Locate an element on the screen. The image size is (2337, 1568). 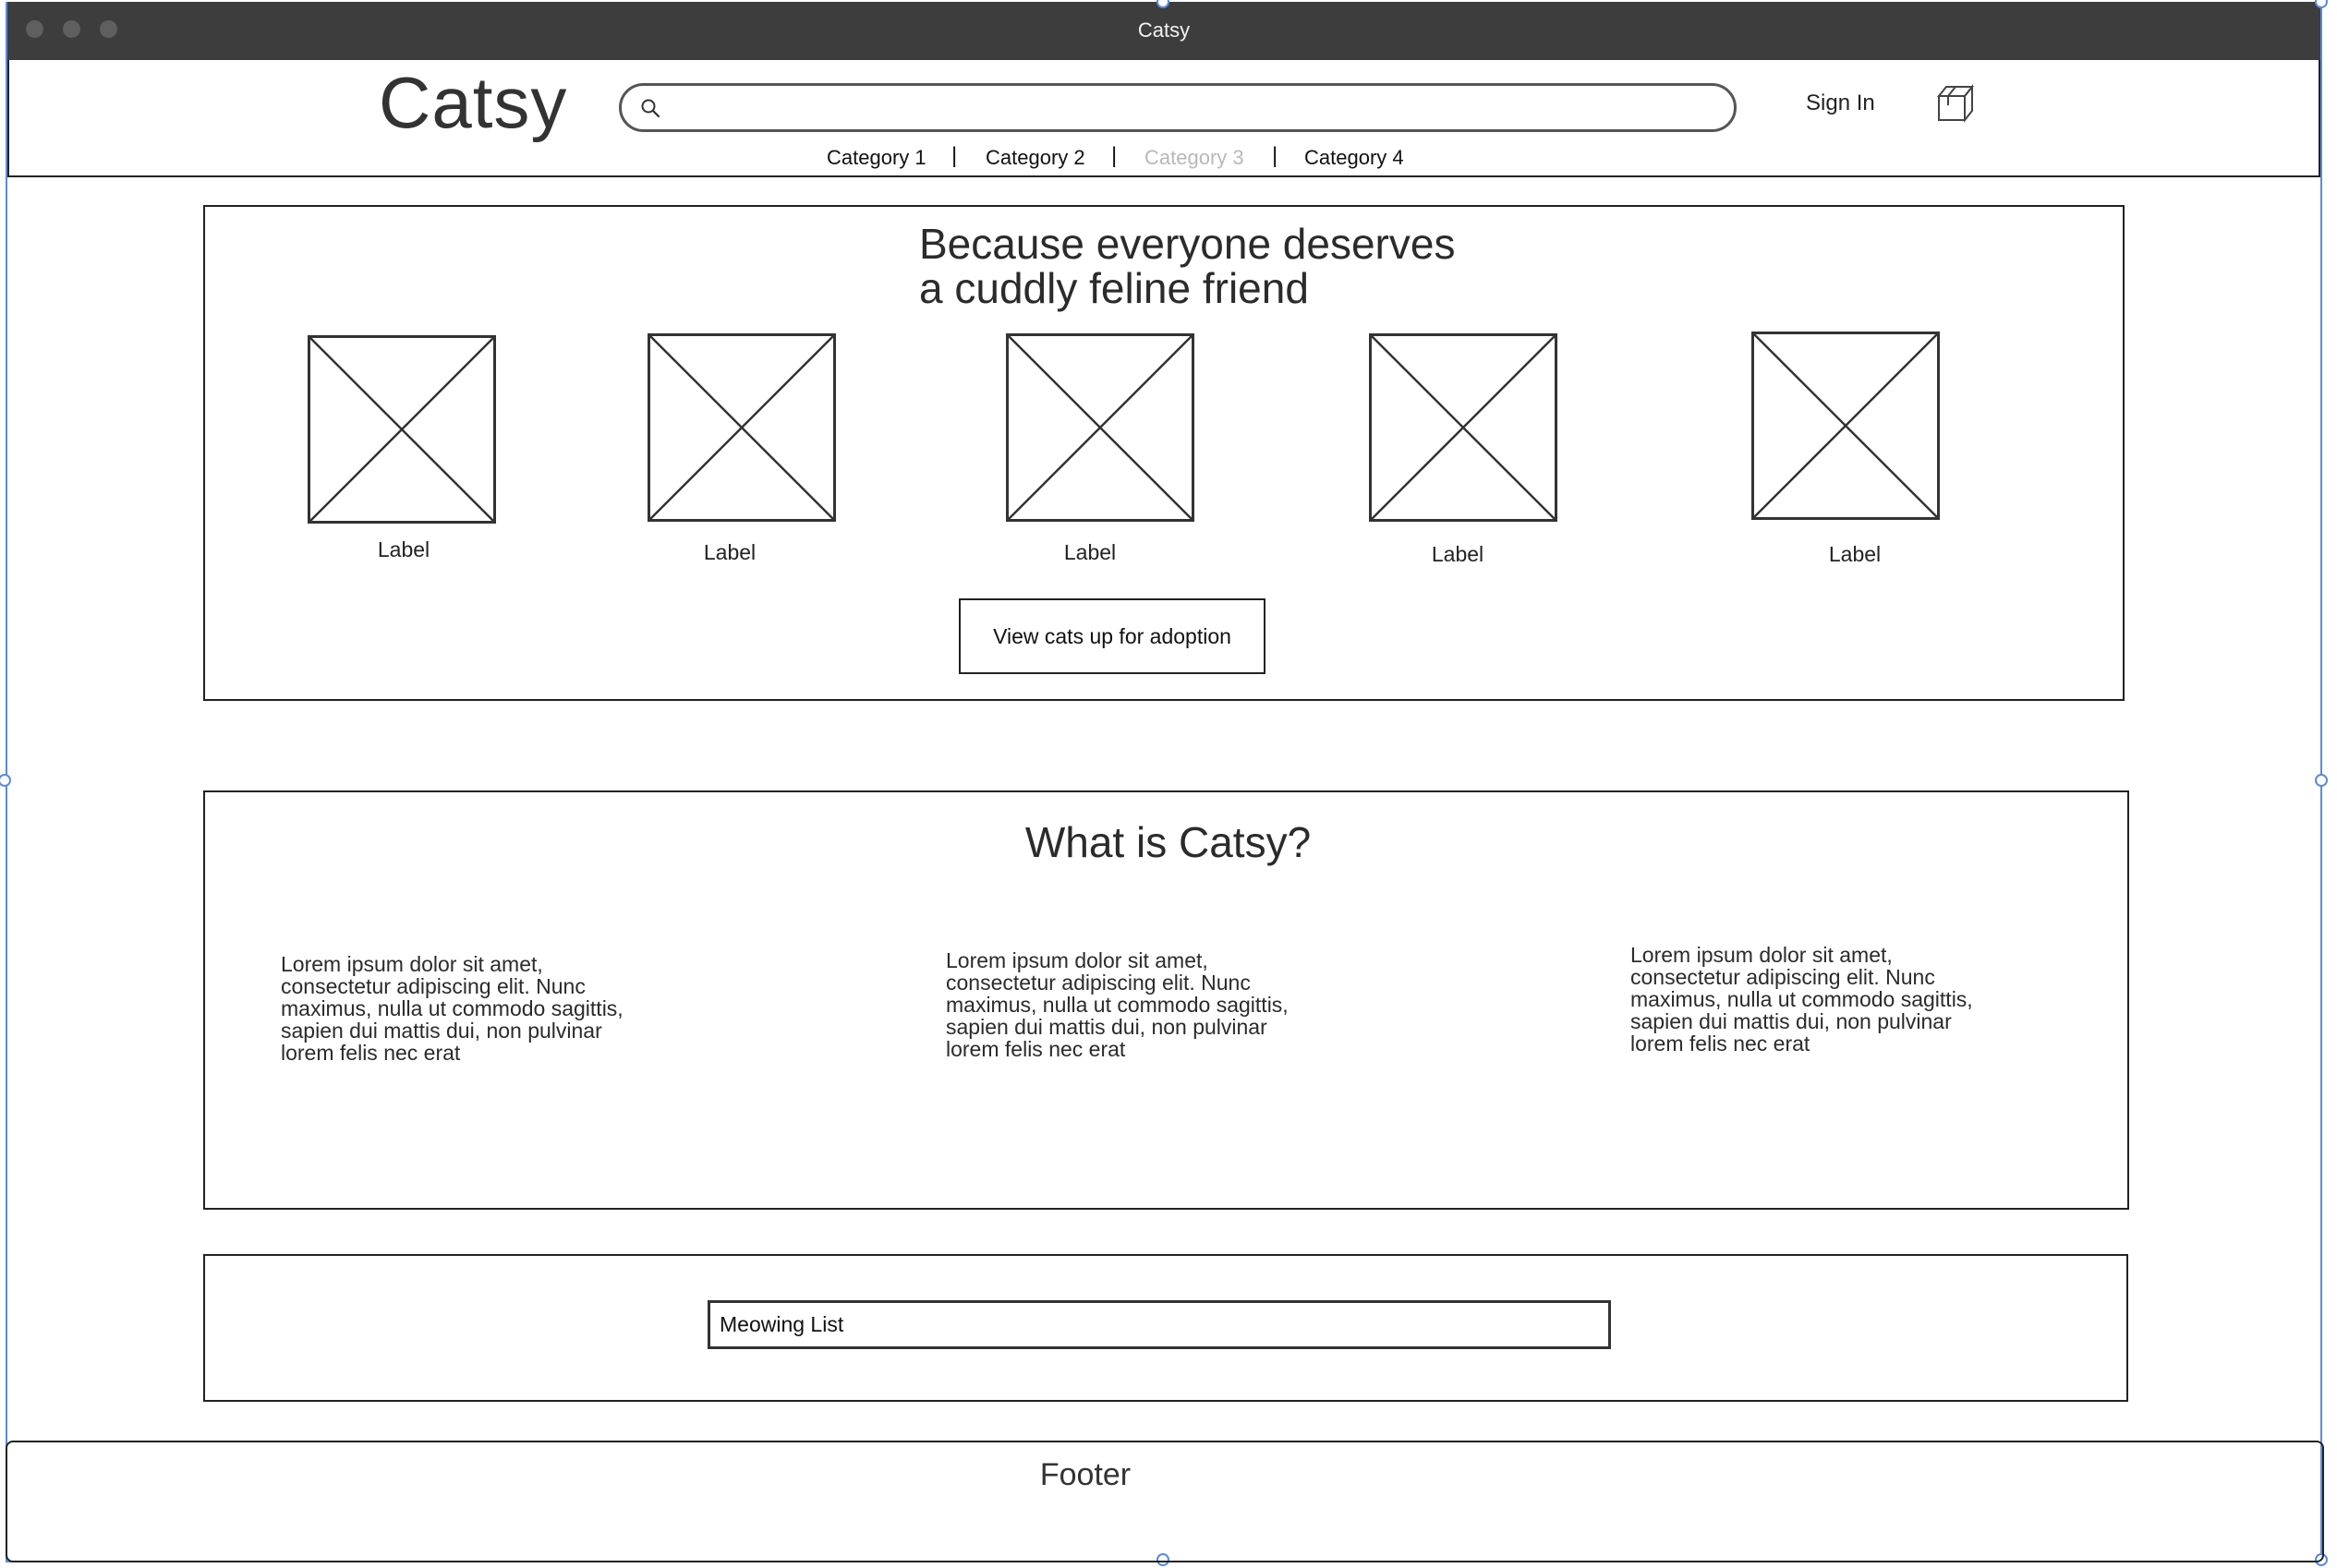
about-title: What is Catsy? is located at coordinates (1168, 842).